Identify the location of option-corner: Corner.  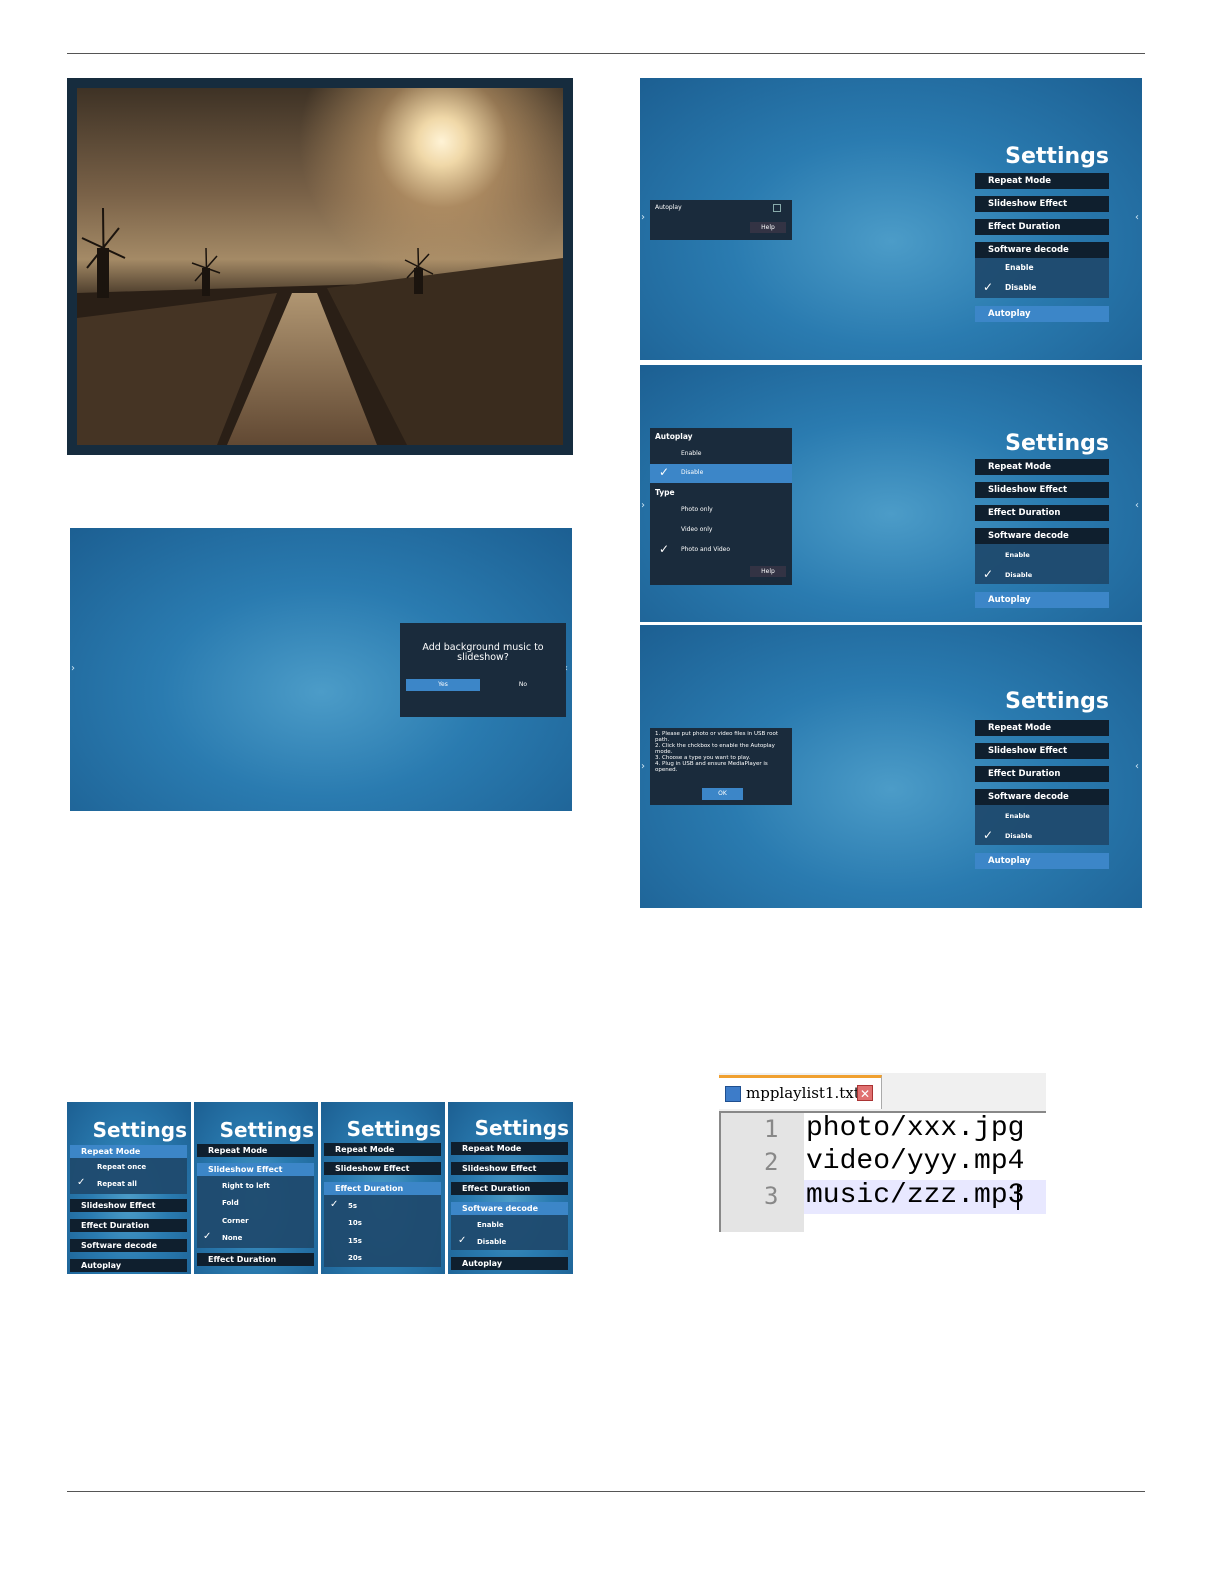
(235, 1221).